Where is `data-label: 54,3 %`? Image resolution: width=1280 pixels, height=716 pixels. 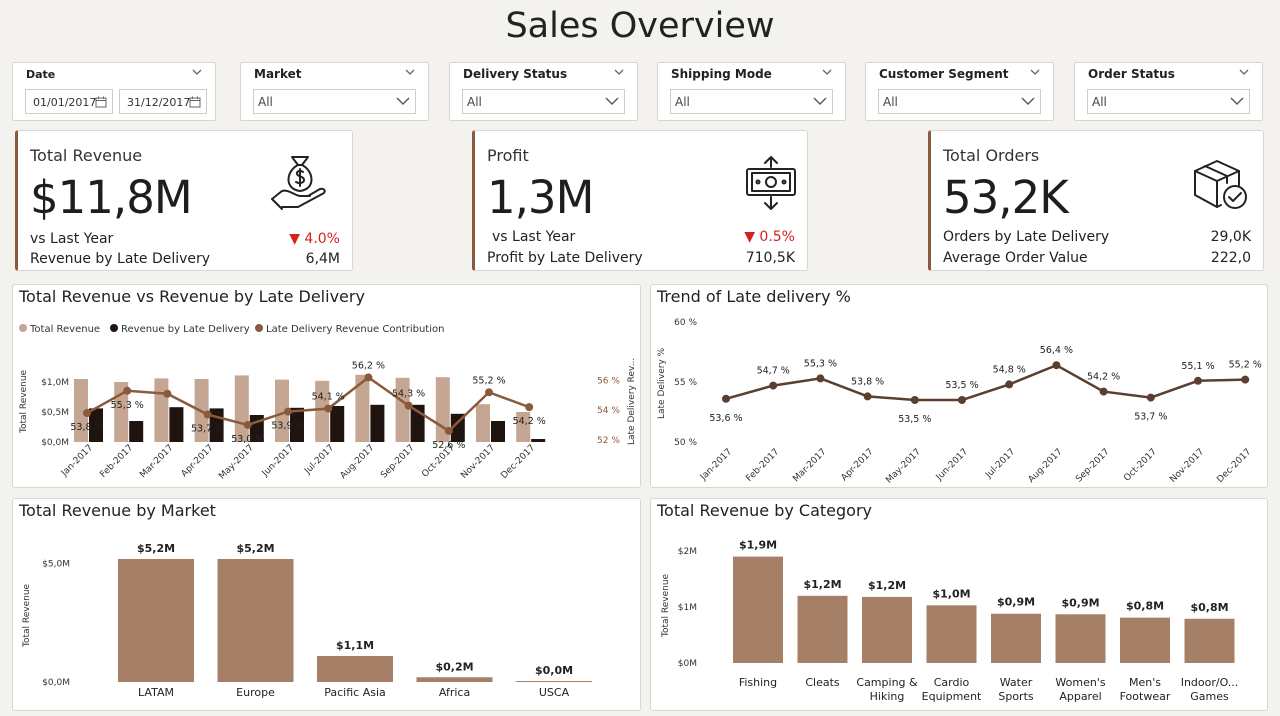
data-label: 54,3 % is located at coordinates (408, 394).